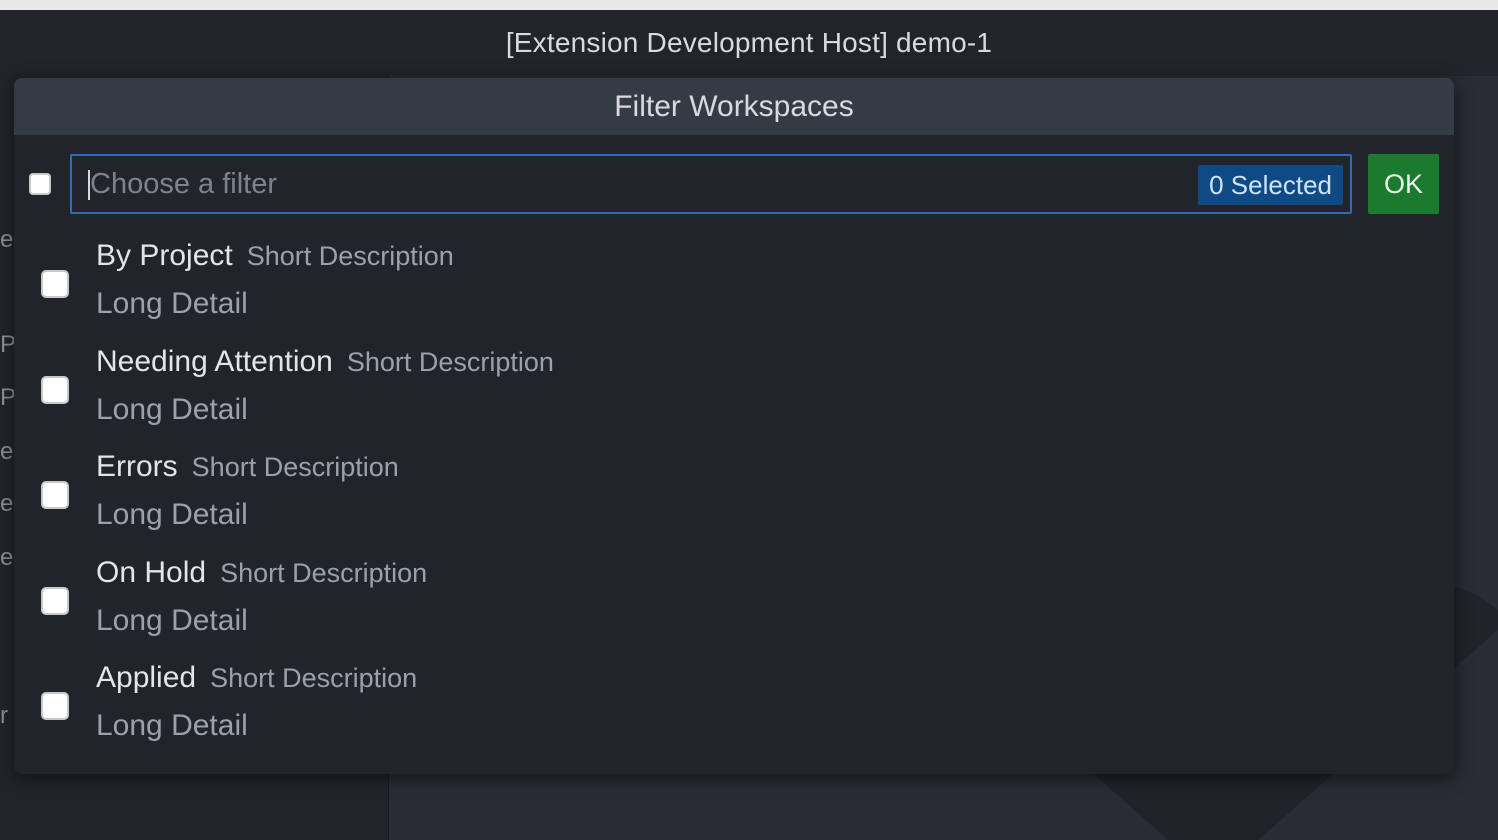  I want to click on sidebar-clipped-text: P, so click(7, 397).